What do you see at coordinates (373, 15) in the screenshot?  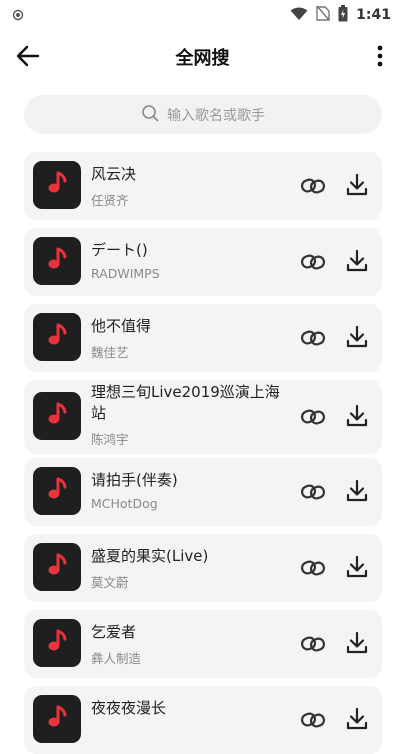 I see `status-time: 1:41` at bounding box center [373, 15].